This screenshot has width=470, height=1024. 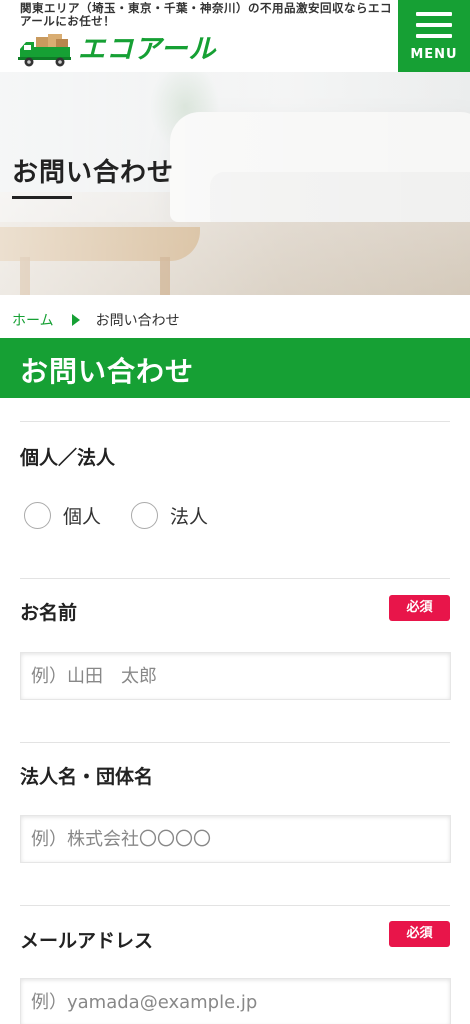 What do you see at coordinates (434, 54) in the screenshot?
I see `menu-label: MENU` at bounding box center [434, 54].